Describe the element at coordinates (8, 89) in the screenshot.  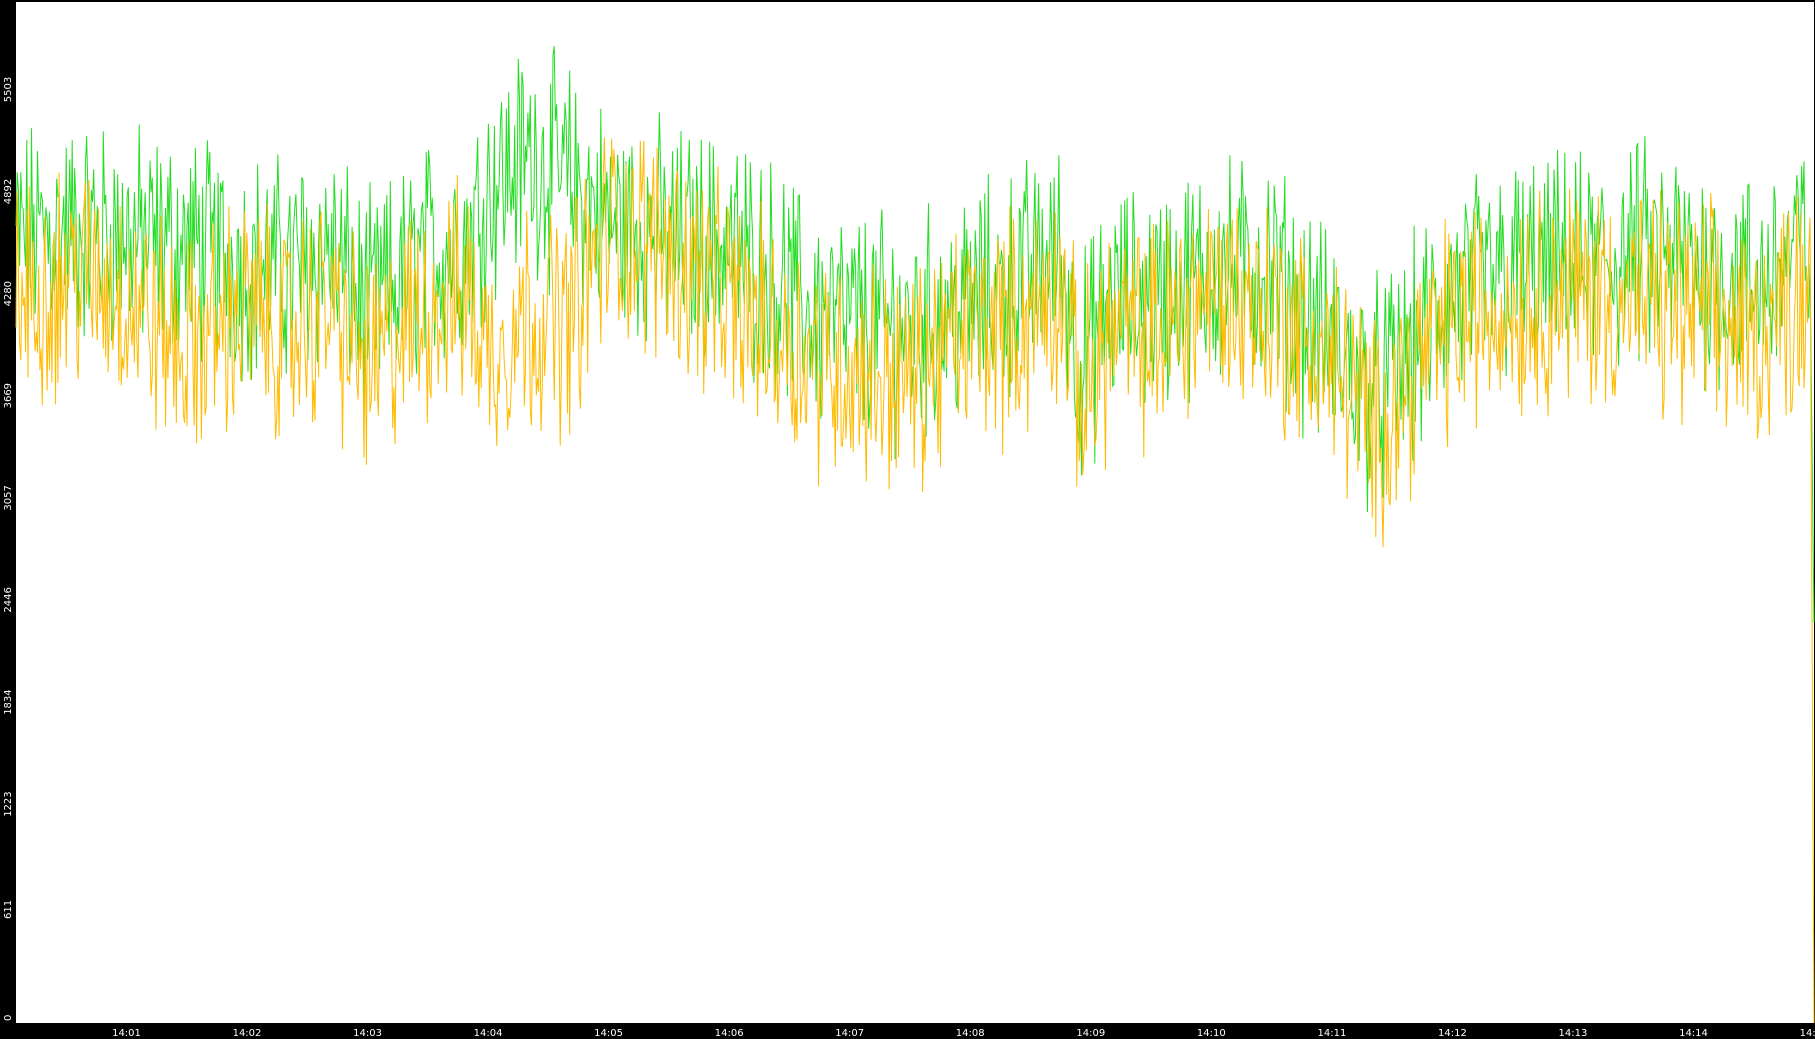
I see `y-tick-label: 5503` at that location.